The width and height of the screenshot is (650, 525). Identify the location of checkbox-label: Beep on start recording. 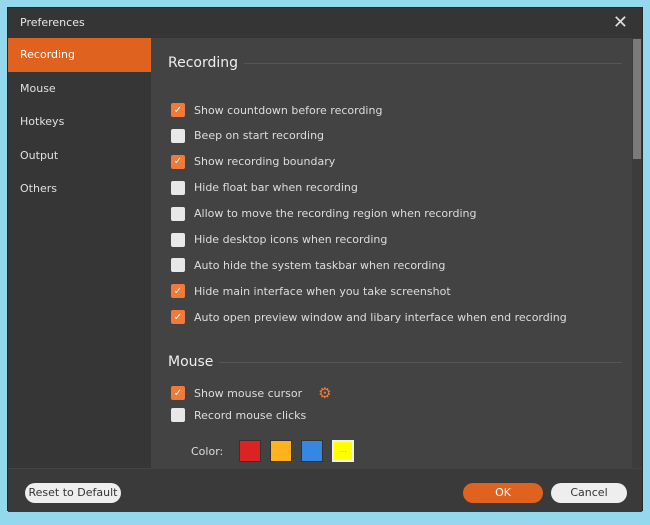
(259, 136).